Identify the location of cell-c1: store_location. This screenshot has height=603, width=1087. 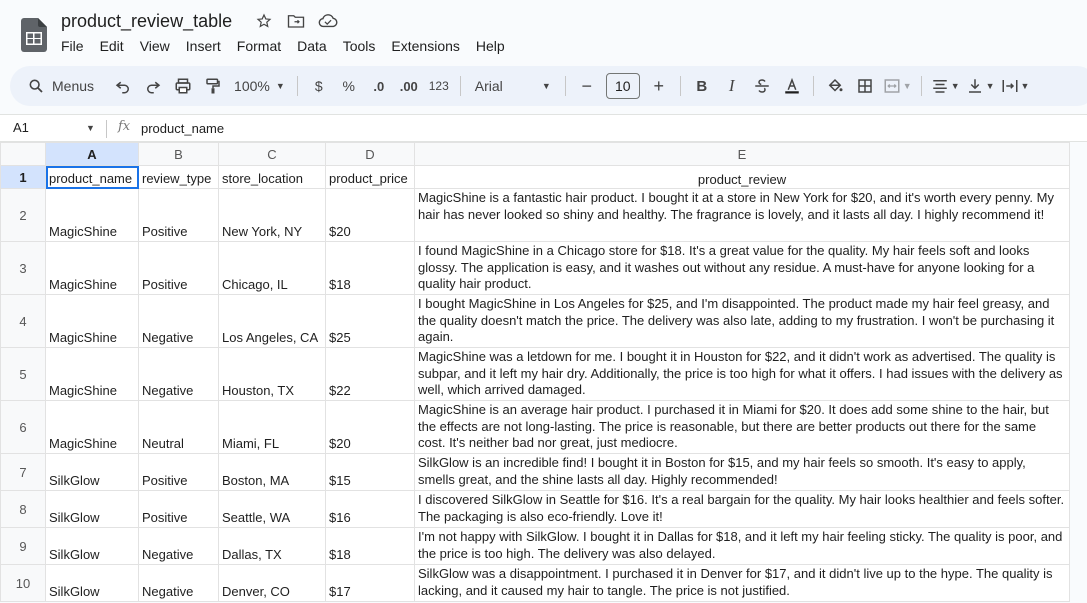
(272, 177).